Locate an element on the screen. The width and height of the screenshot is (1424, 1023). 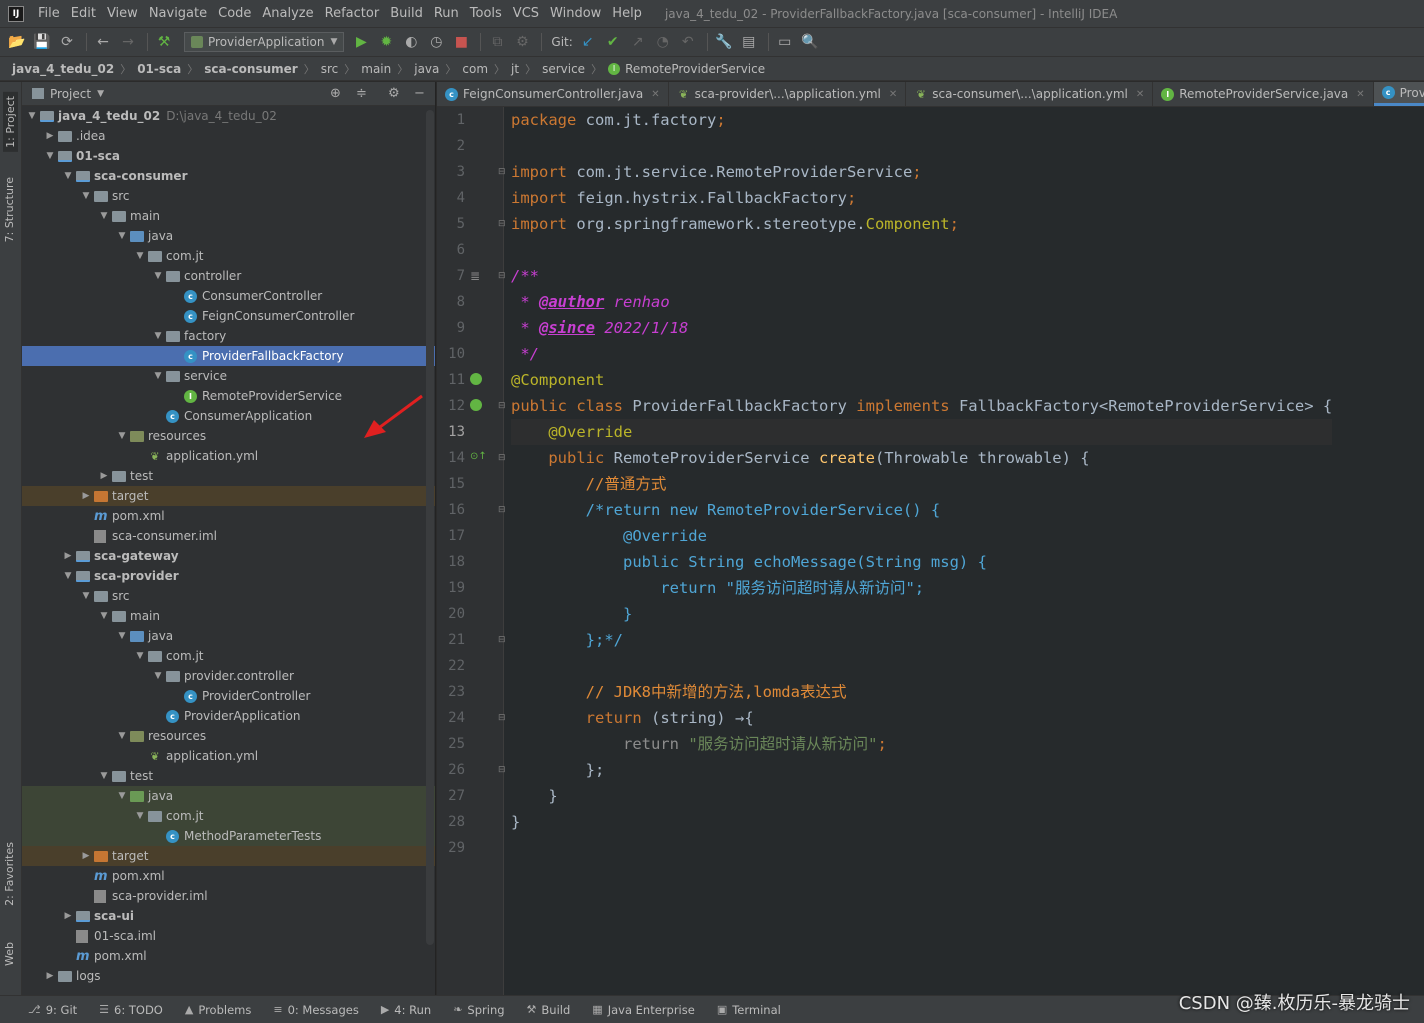
tree-item: ▶ sca-ui is located at coordinates (228, 916).